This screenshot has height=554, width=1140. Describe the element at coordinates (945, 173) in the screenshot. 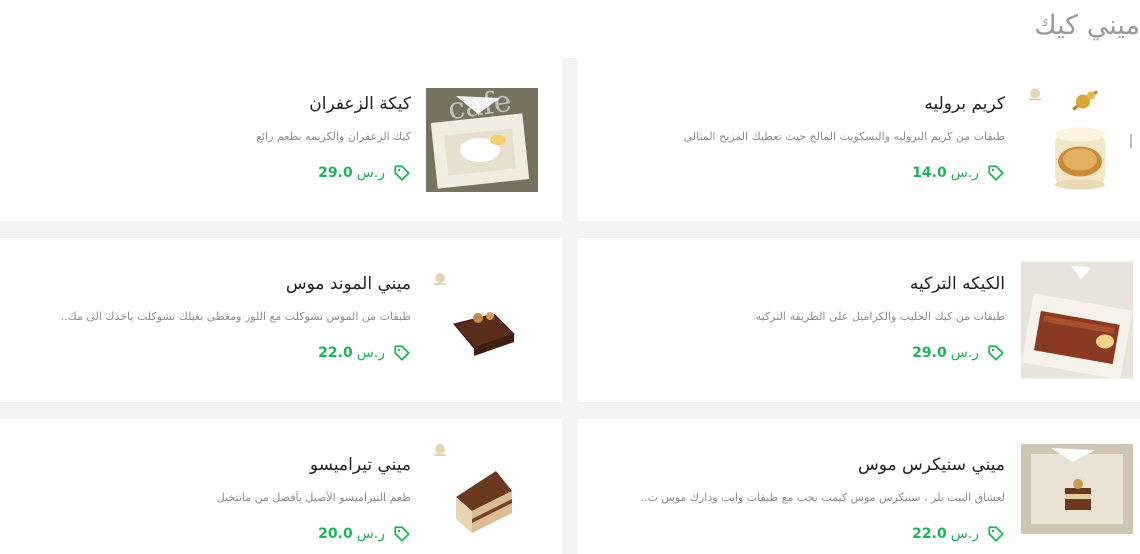

I see `item-price: 14.0 ر.س` at that location.